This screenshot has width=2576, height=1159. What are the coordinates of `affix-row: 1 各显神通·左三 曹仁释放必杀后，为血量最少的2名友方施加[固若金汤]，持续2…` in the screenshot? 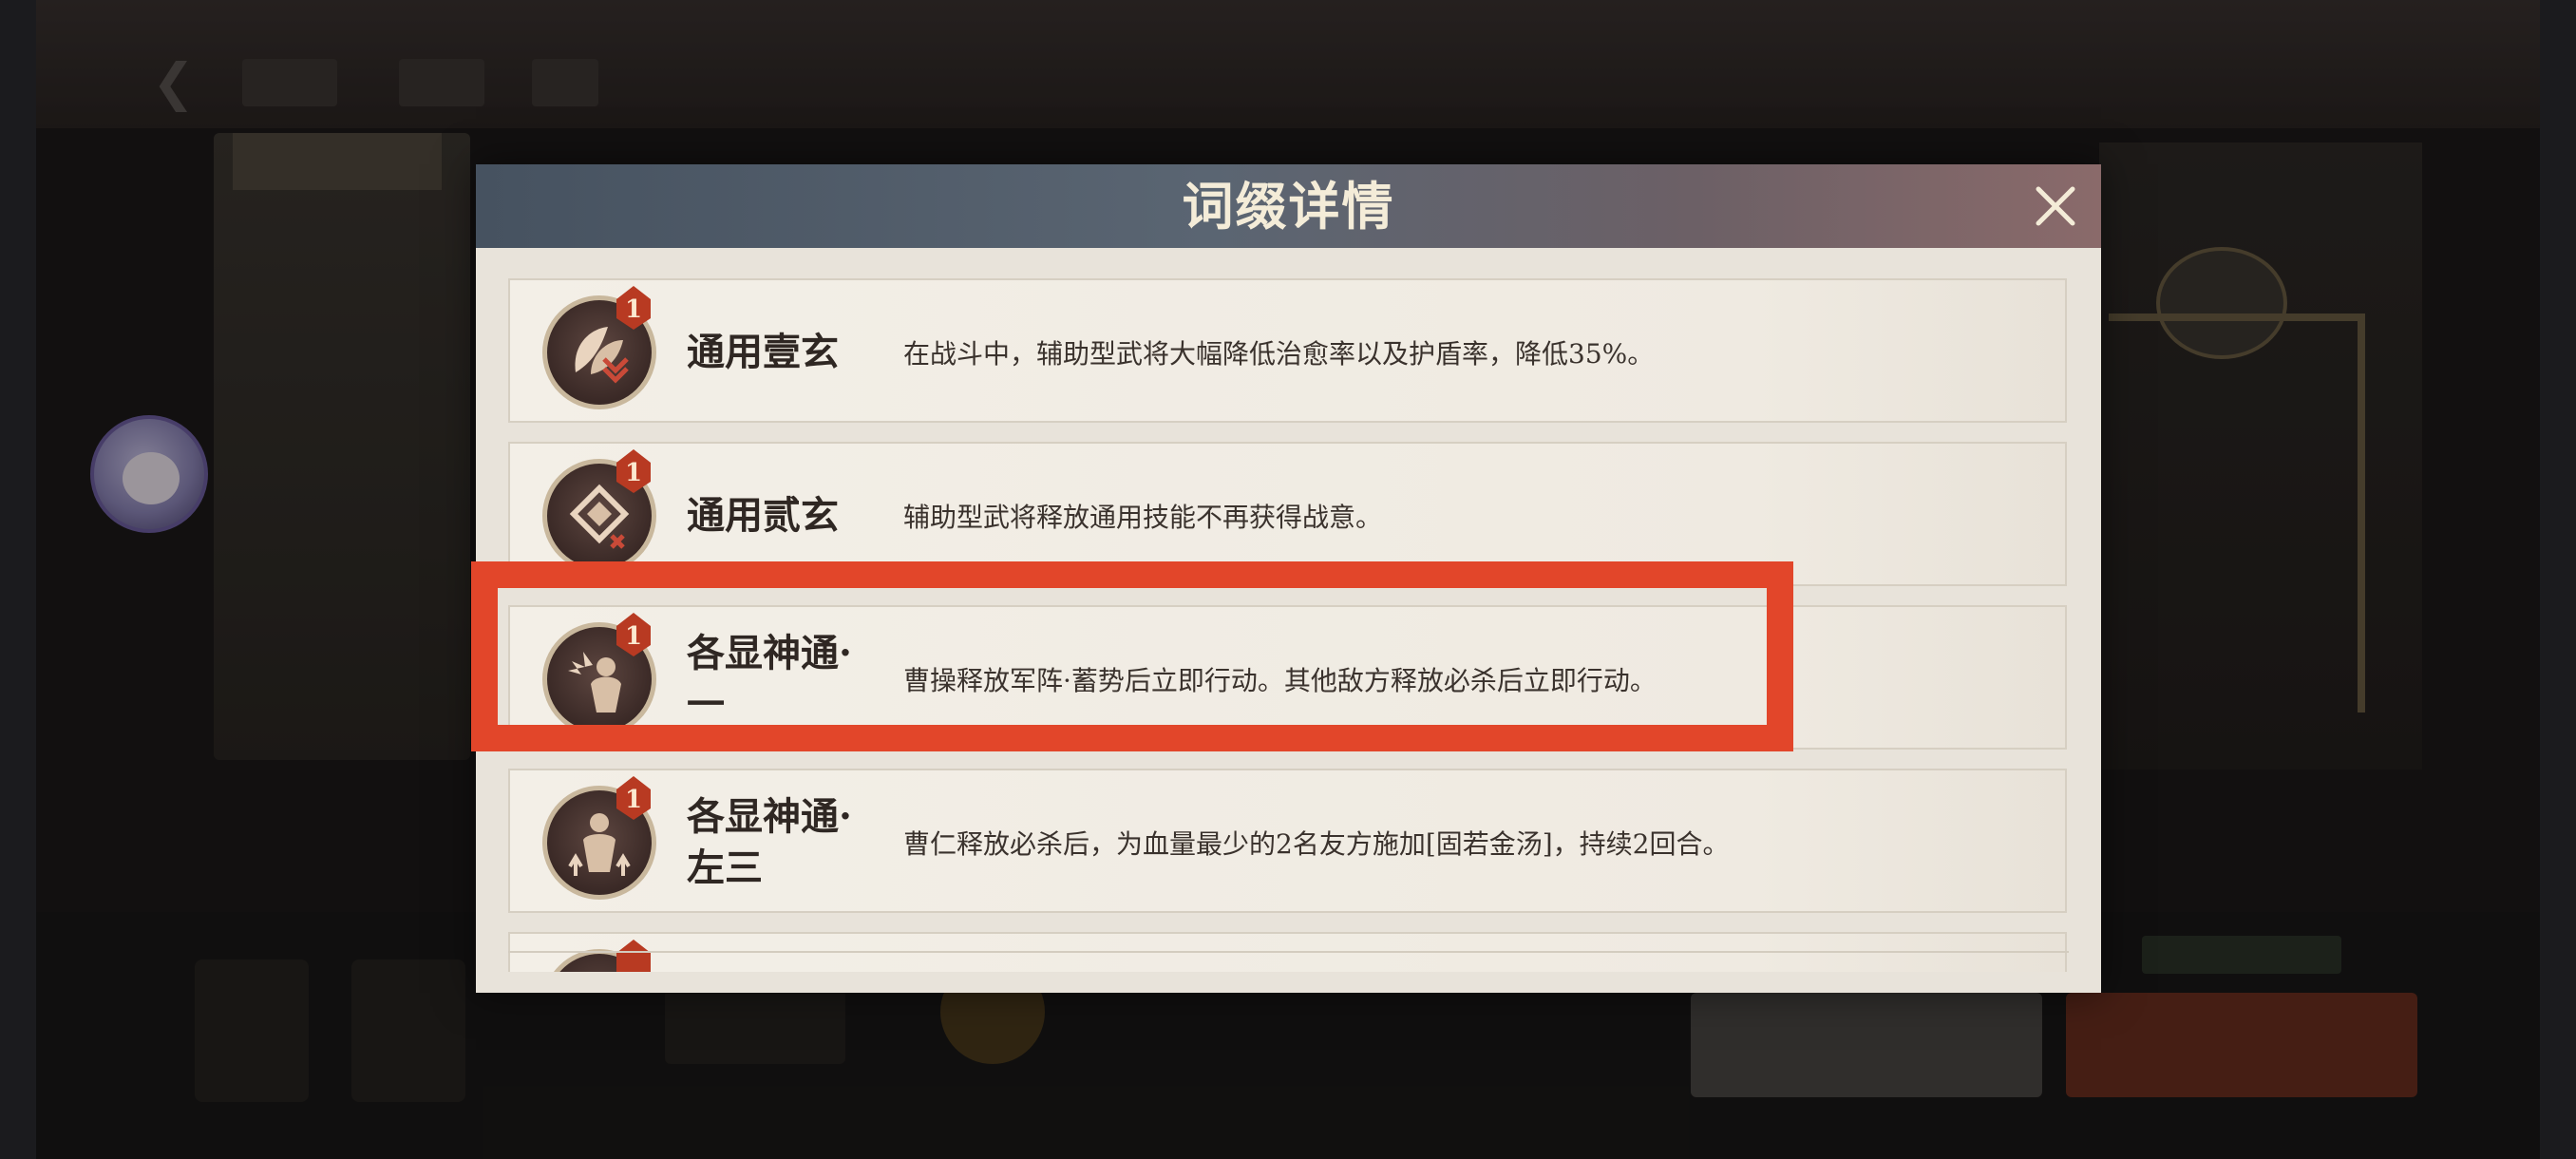 It's located at (1287, 841).